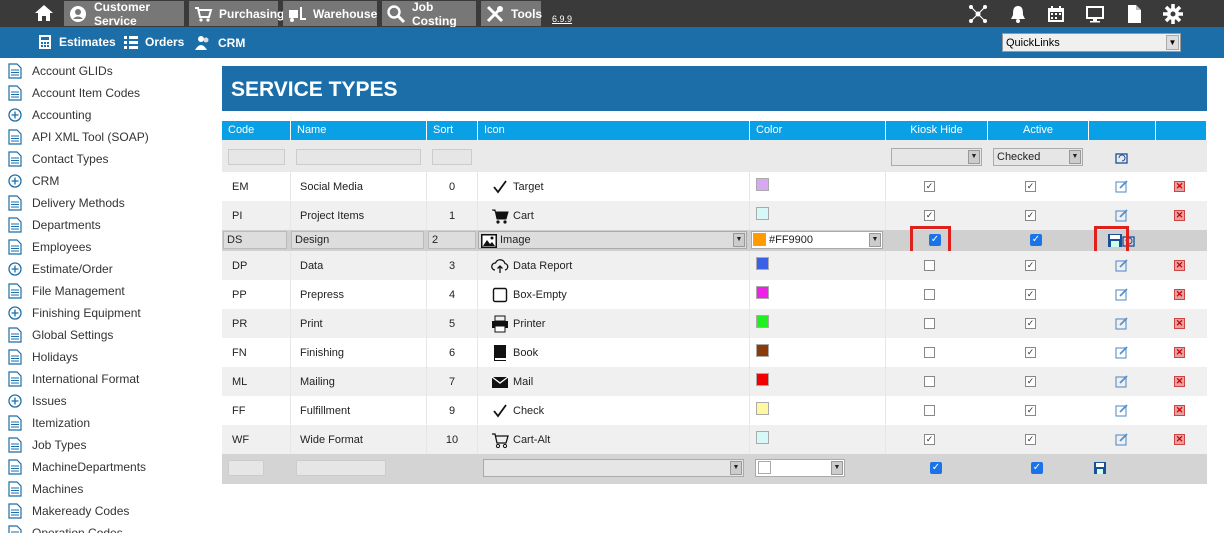 This screenshot has width=1224, height=533. I want to click on edit-code-input: DS, so click(255, 240).